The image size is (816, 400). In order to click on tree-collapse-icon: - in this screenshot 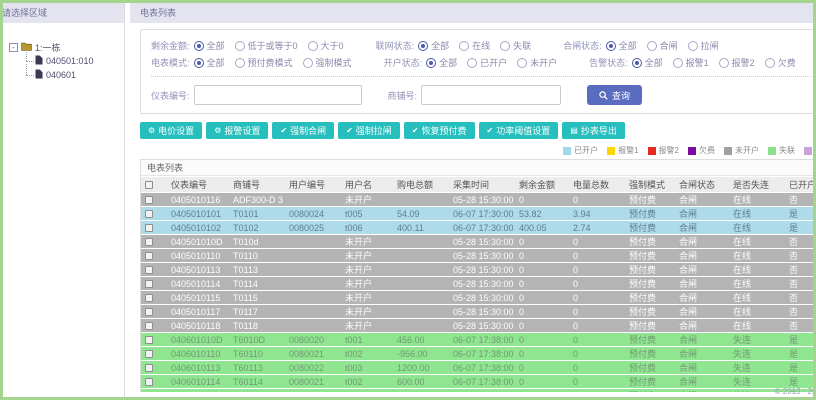, I will do `click(13, 47)`.